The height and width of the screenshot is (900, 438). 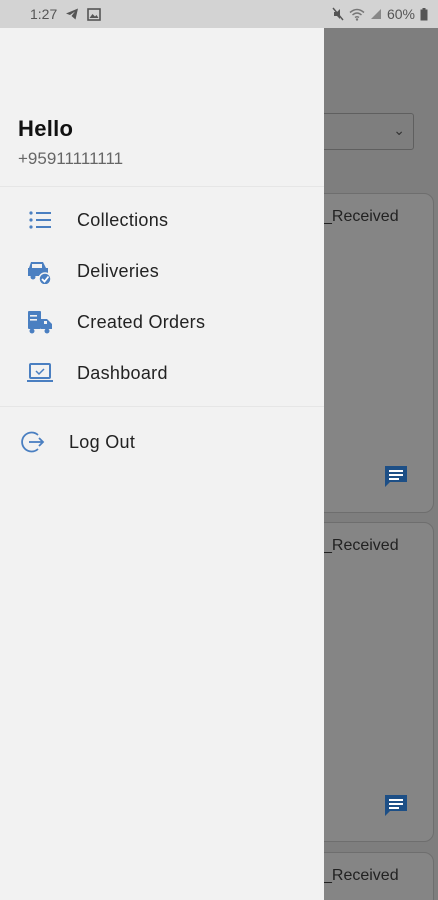 What do you see at coordinates (40, 271) in the screenshot?
I see `delivery-car-icon` at bounding box center [40, 271].